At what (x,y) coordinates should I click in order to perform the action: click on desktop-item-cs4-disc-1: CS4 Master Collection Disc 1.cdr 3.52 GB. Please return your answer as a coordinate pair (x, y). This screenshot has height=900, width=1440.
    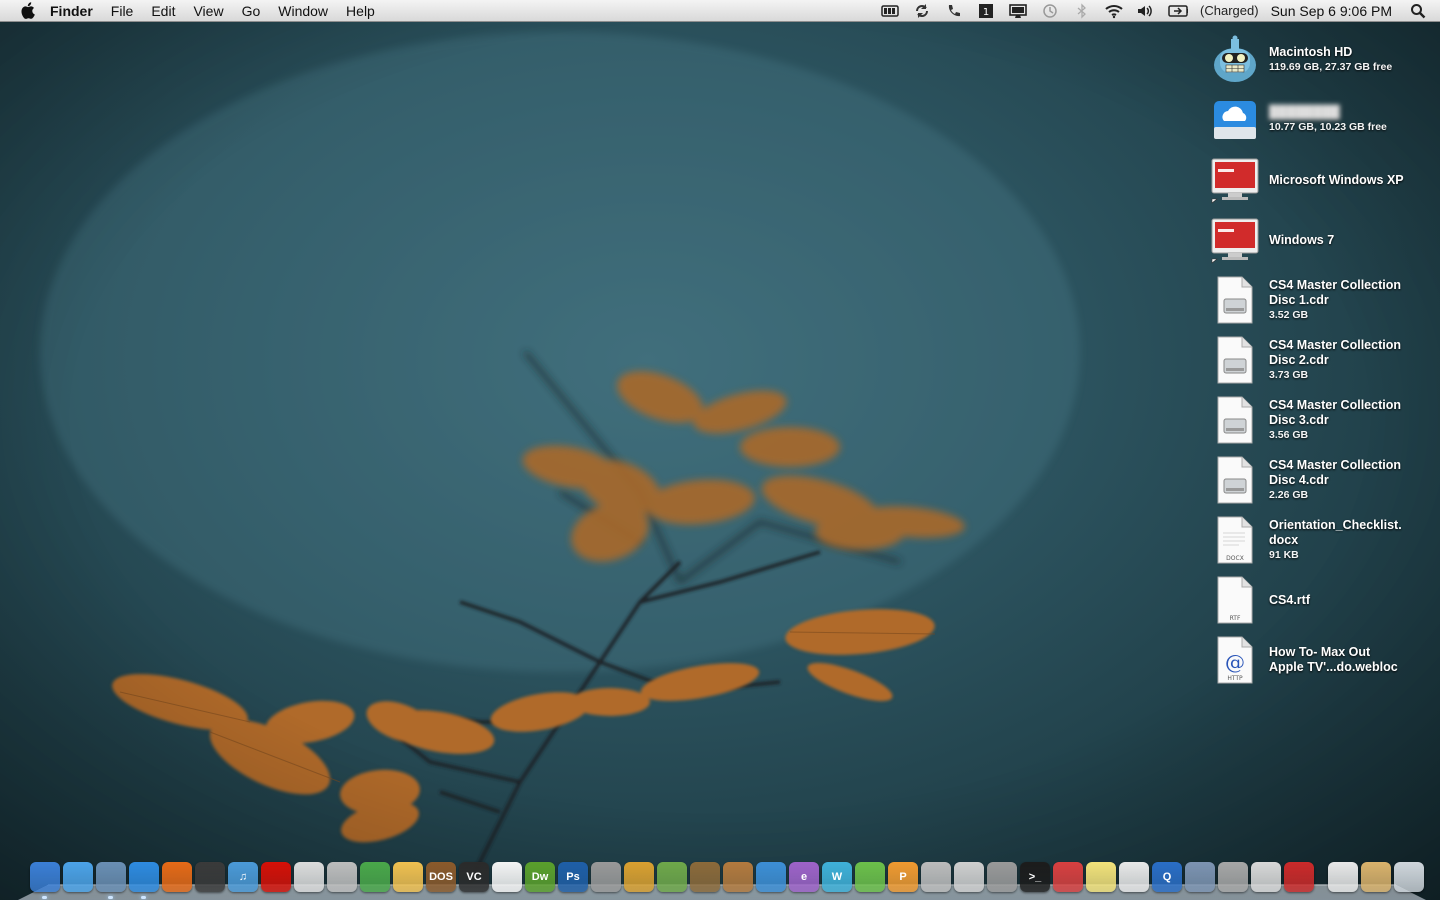
    Looking at the image, I should click on (1316, 300).